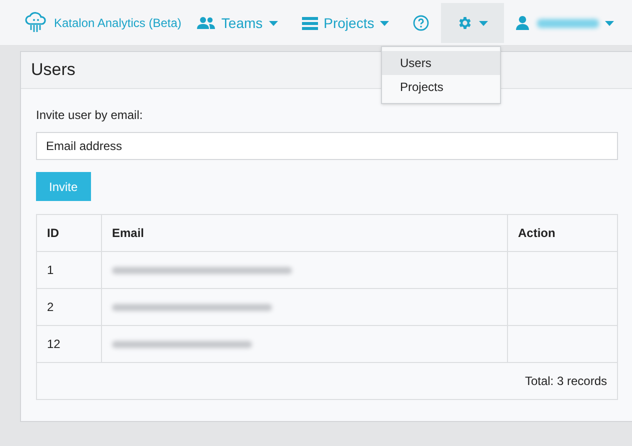 This screenshot has width=632, height=446. What do you see at coordinates (536, 233) in the screenshot?
I see `column-header: Action` at bounding box center [536, 233].